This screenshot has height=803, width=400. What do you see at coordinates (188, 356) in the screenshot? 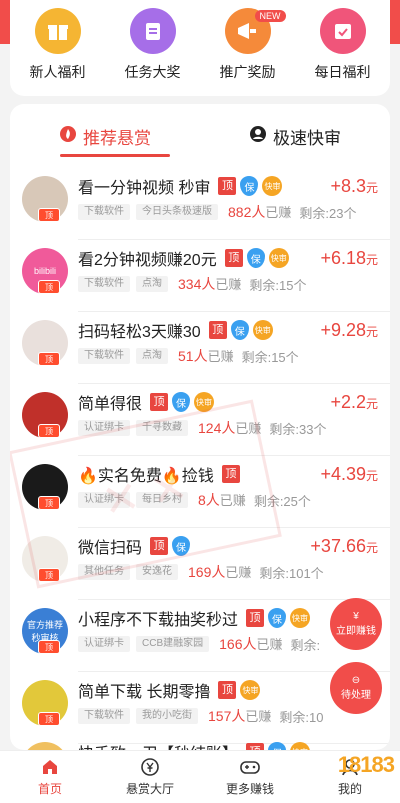
I see `task-meta: 下载软件 点淘 51人已赚 剩余:15个` at bounding box center [188, 356].